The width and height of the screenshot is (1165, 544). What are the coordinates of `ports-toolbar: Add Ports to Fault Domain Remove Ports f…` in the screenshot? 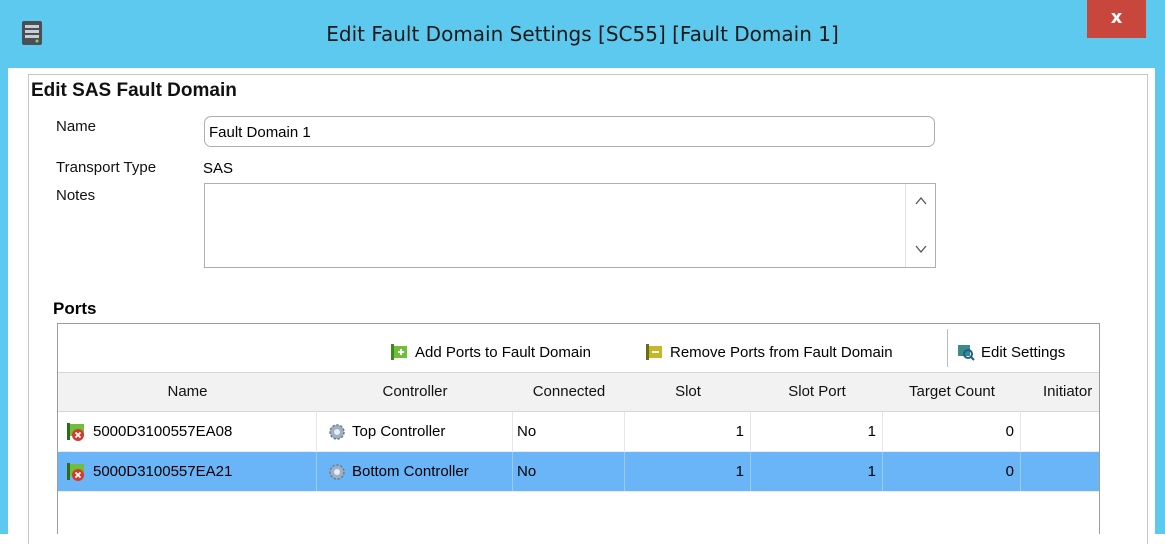 It's located at (578, 348).